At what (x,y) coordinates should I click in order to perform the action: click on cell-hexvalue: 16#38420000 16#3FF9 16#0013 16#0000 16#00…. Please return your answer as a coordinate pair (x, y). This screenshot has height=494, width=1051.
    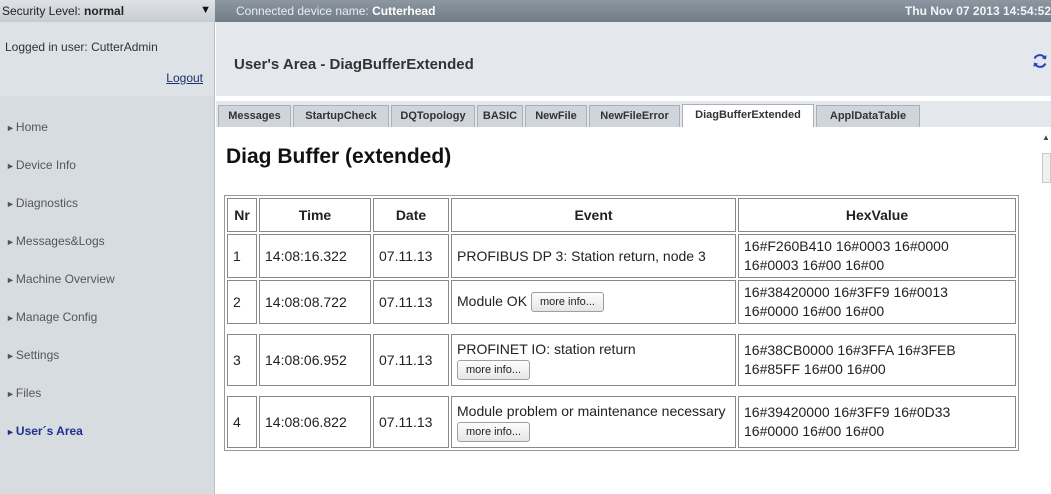
    Looking at the image, I should click on (877, 302).